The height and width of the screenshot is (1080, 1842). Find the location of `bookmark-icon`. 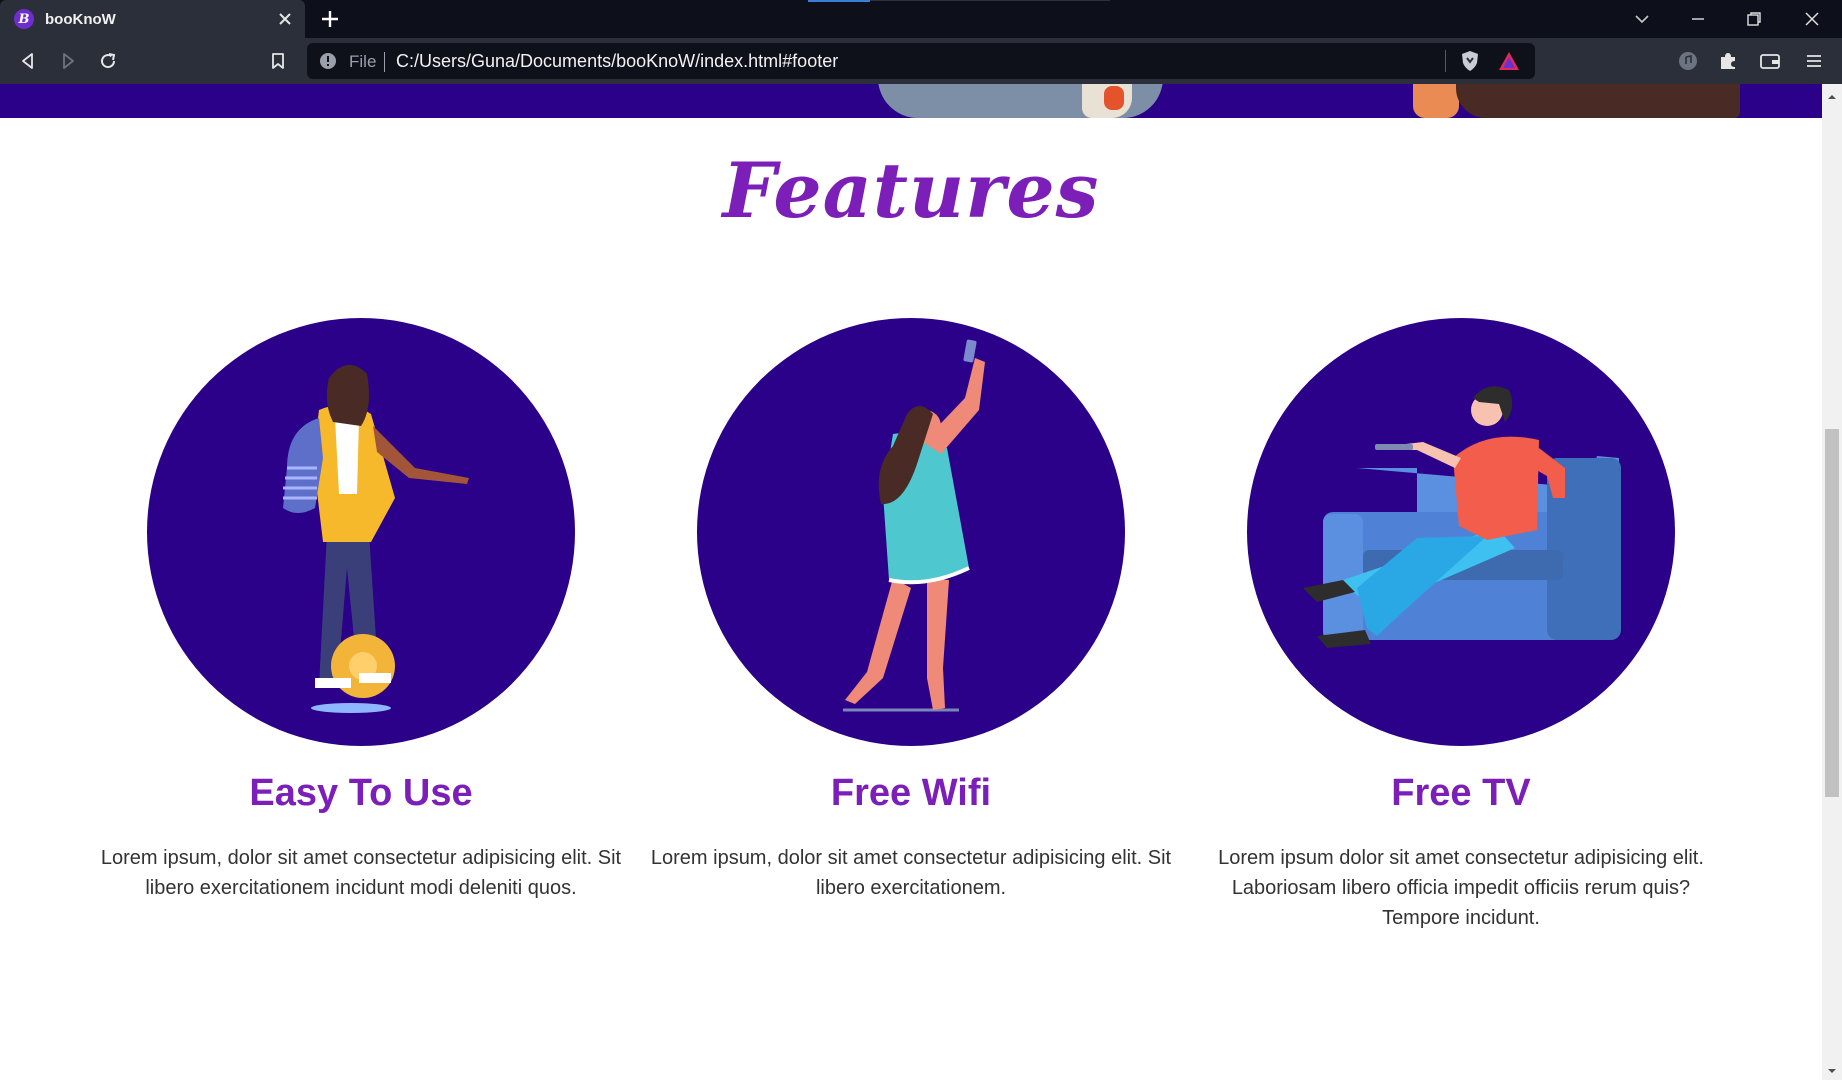

bookmark-icon is located at coordinates (278, 61).